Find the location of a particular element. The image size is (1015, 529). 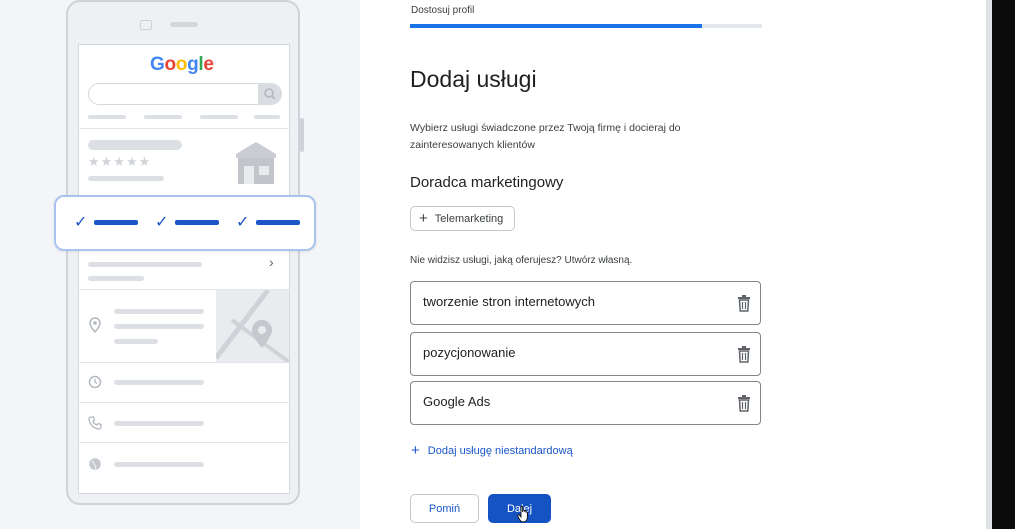

add-custom-service-link: + Dodaj usługę niestandardową is located at coordinates (492, 450).